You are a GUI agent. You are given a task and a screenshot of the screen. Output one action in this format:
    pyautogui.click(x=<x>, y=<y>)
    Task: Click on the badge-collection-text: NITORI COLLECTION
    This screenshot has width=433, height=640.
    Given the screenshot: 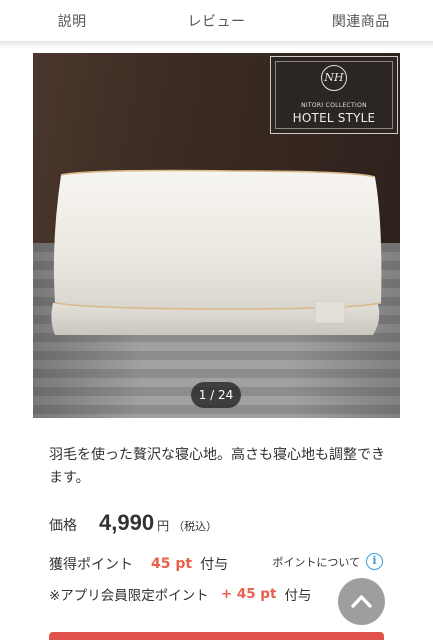 What is the action you would take?
    pyautogui.click(x=334, y=105)
    